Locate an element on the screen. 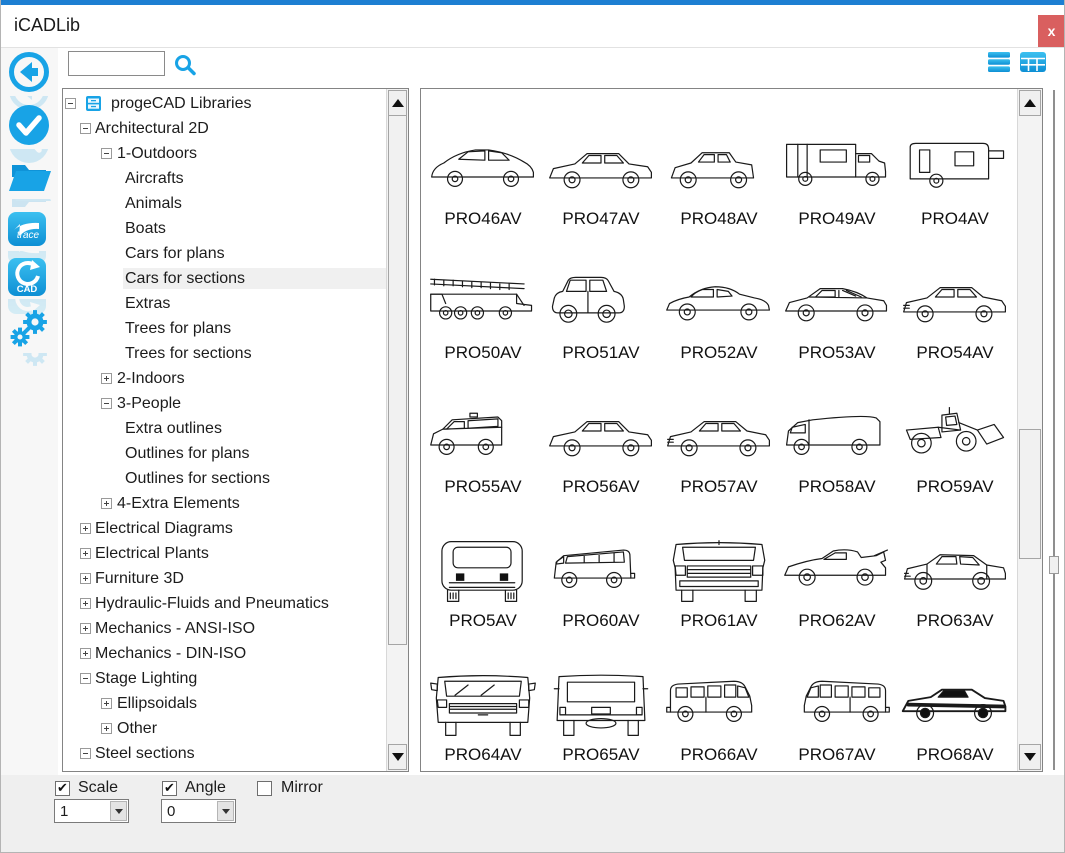  grid-scrollbar is located at coordinates (1029, 430).